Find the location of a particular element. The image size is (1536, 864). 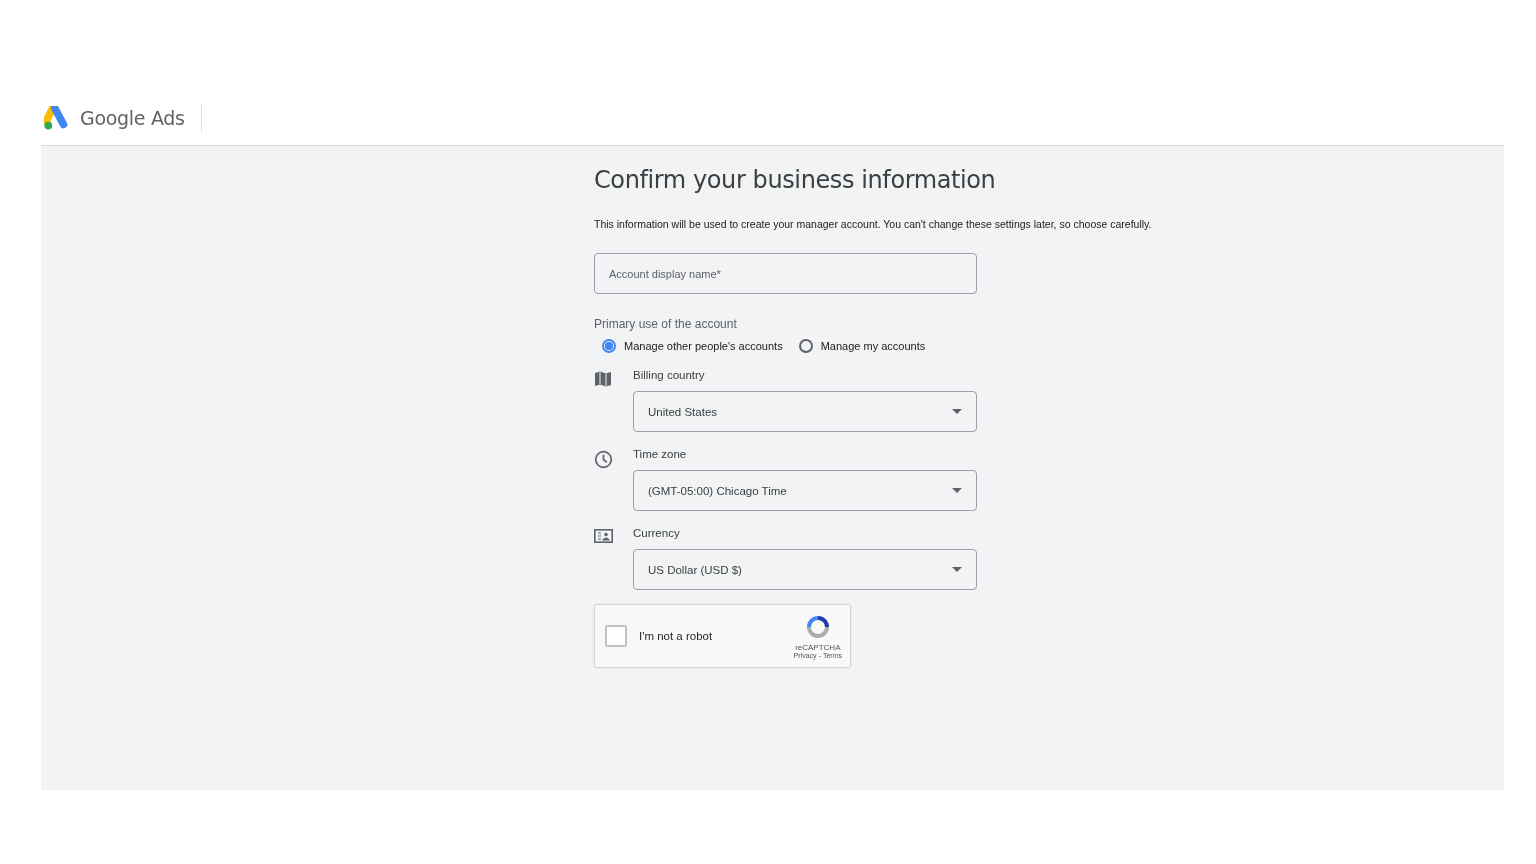

checkbox is located at coordinates (616, 636).